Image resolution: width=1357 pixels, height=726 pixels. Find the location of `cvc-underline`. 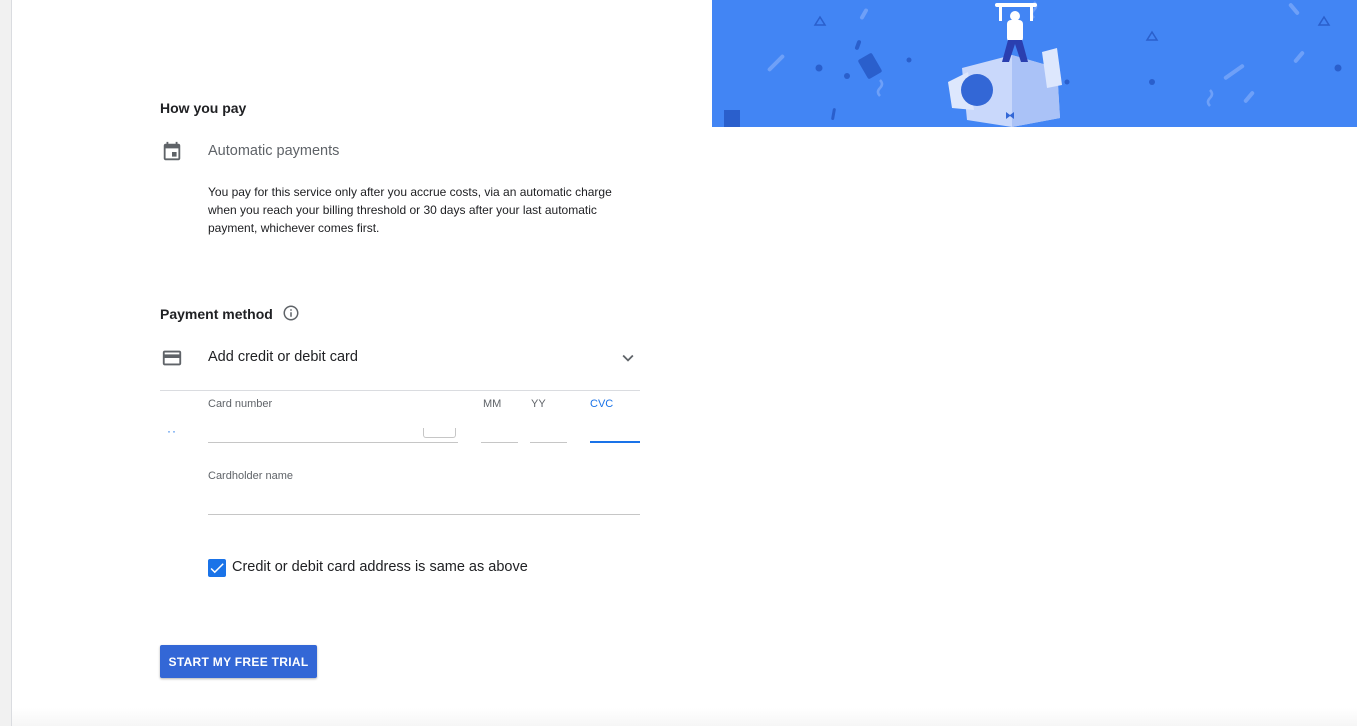

cvc-underline is located at coordinates (615, 442).